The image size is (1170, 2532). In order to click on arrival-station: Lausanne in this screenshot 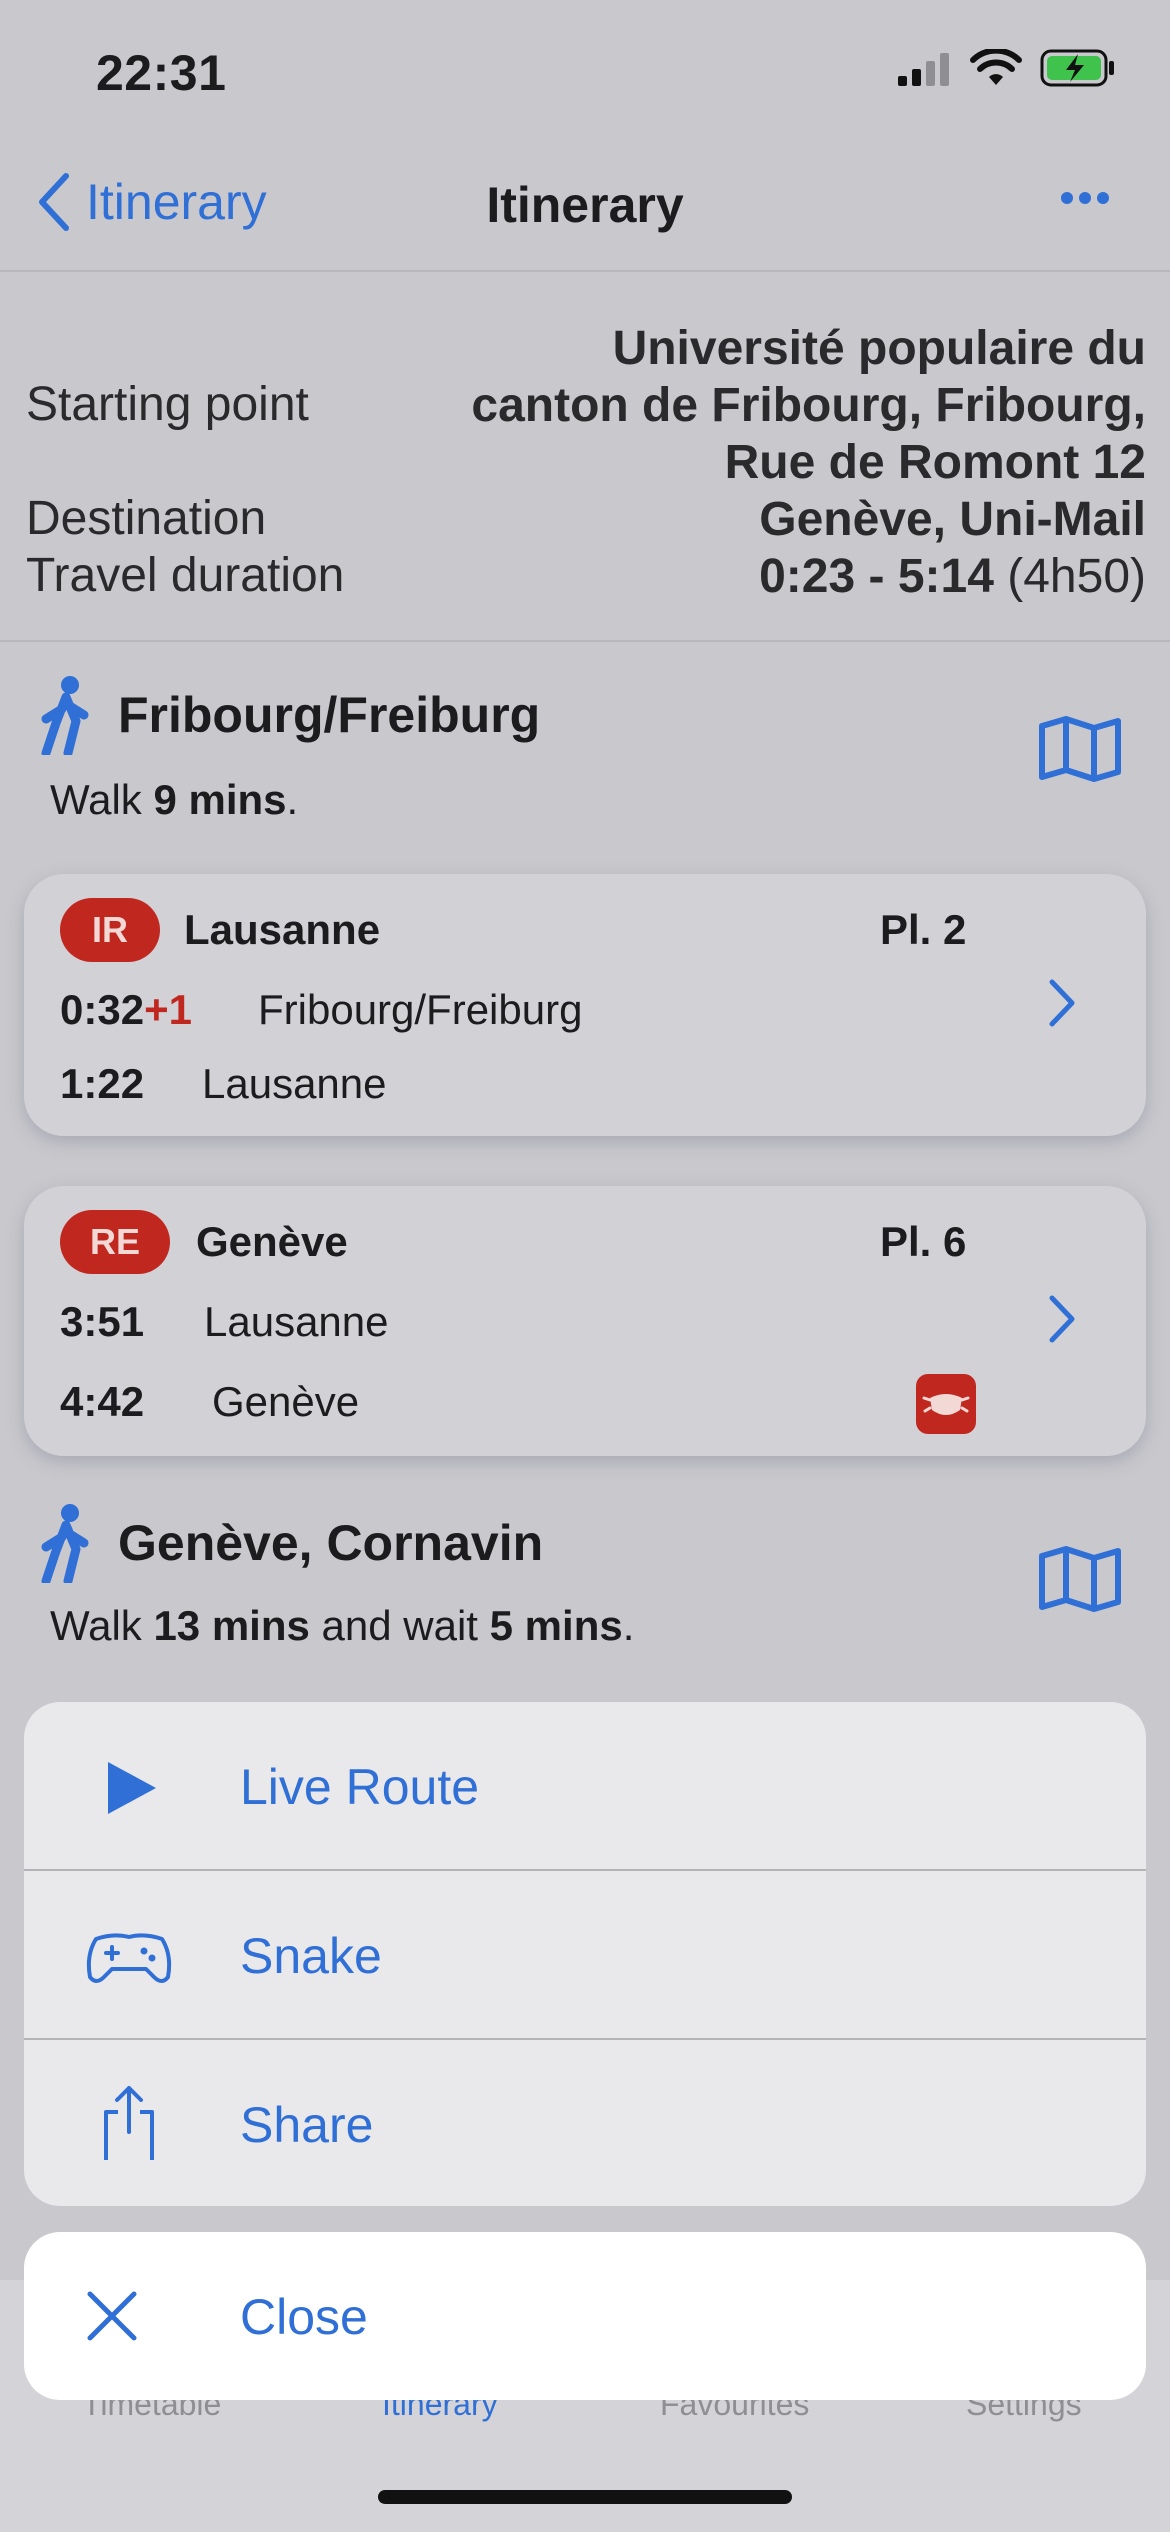, I will do `click(294, 1083)`.